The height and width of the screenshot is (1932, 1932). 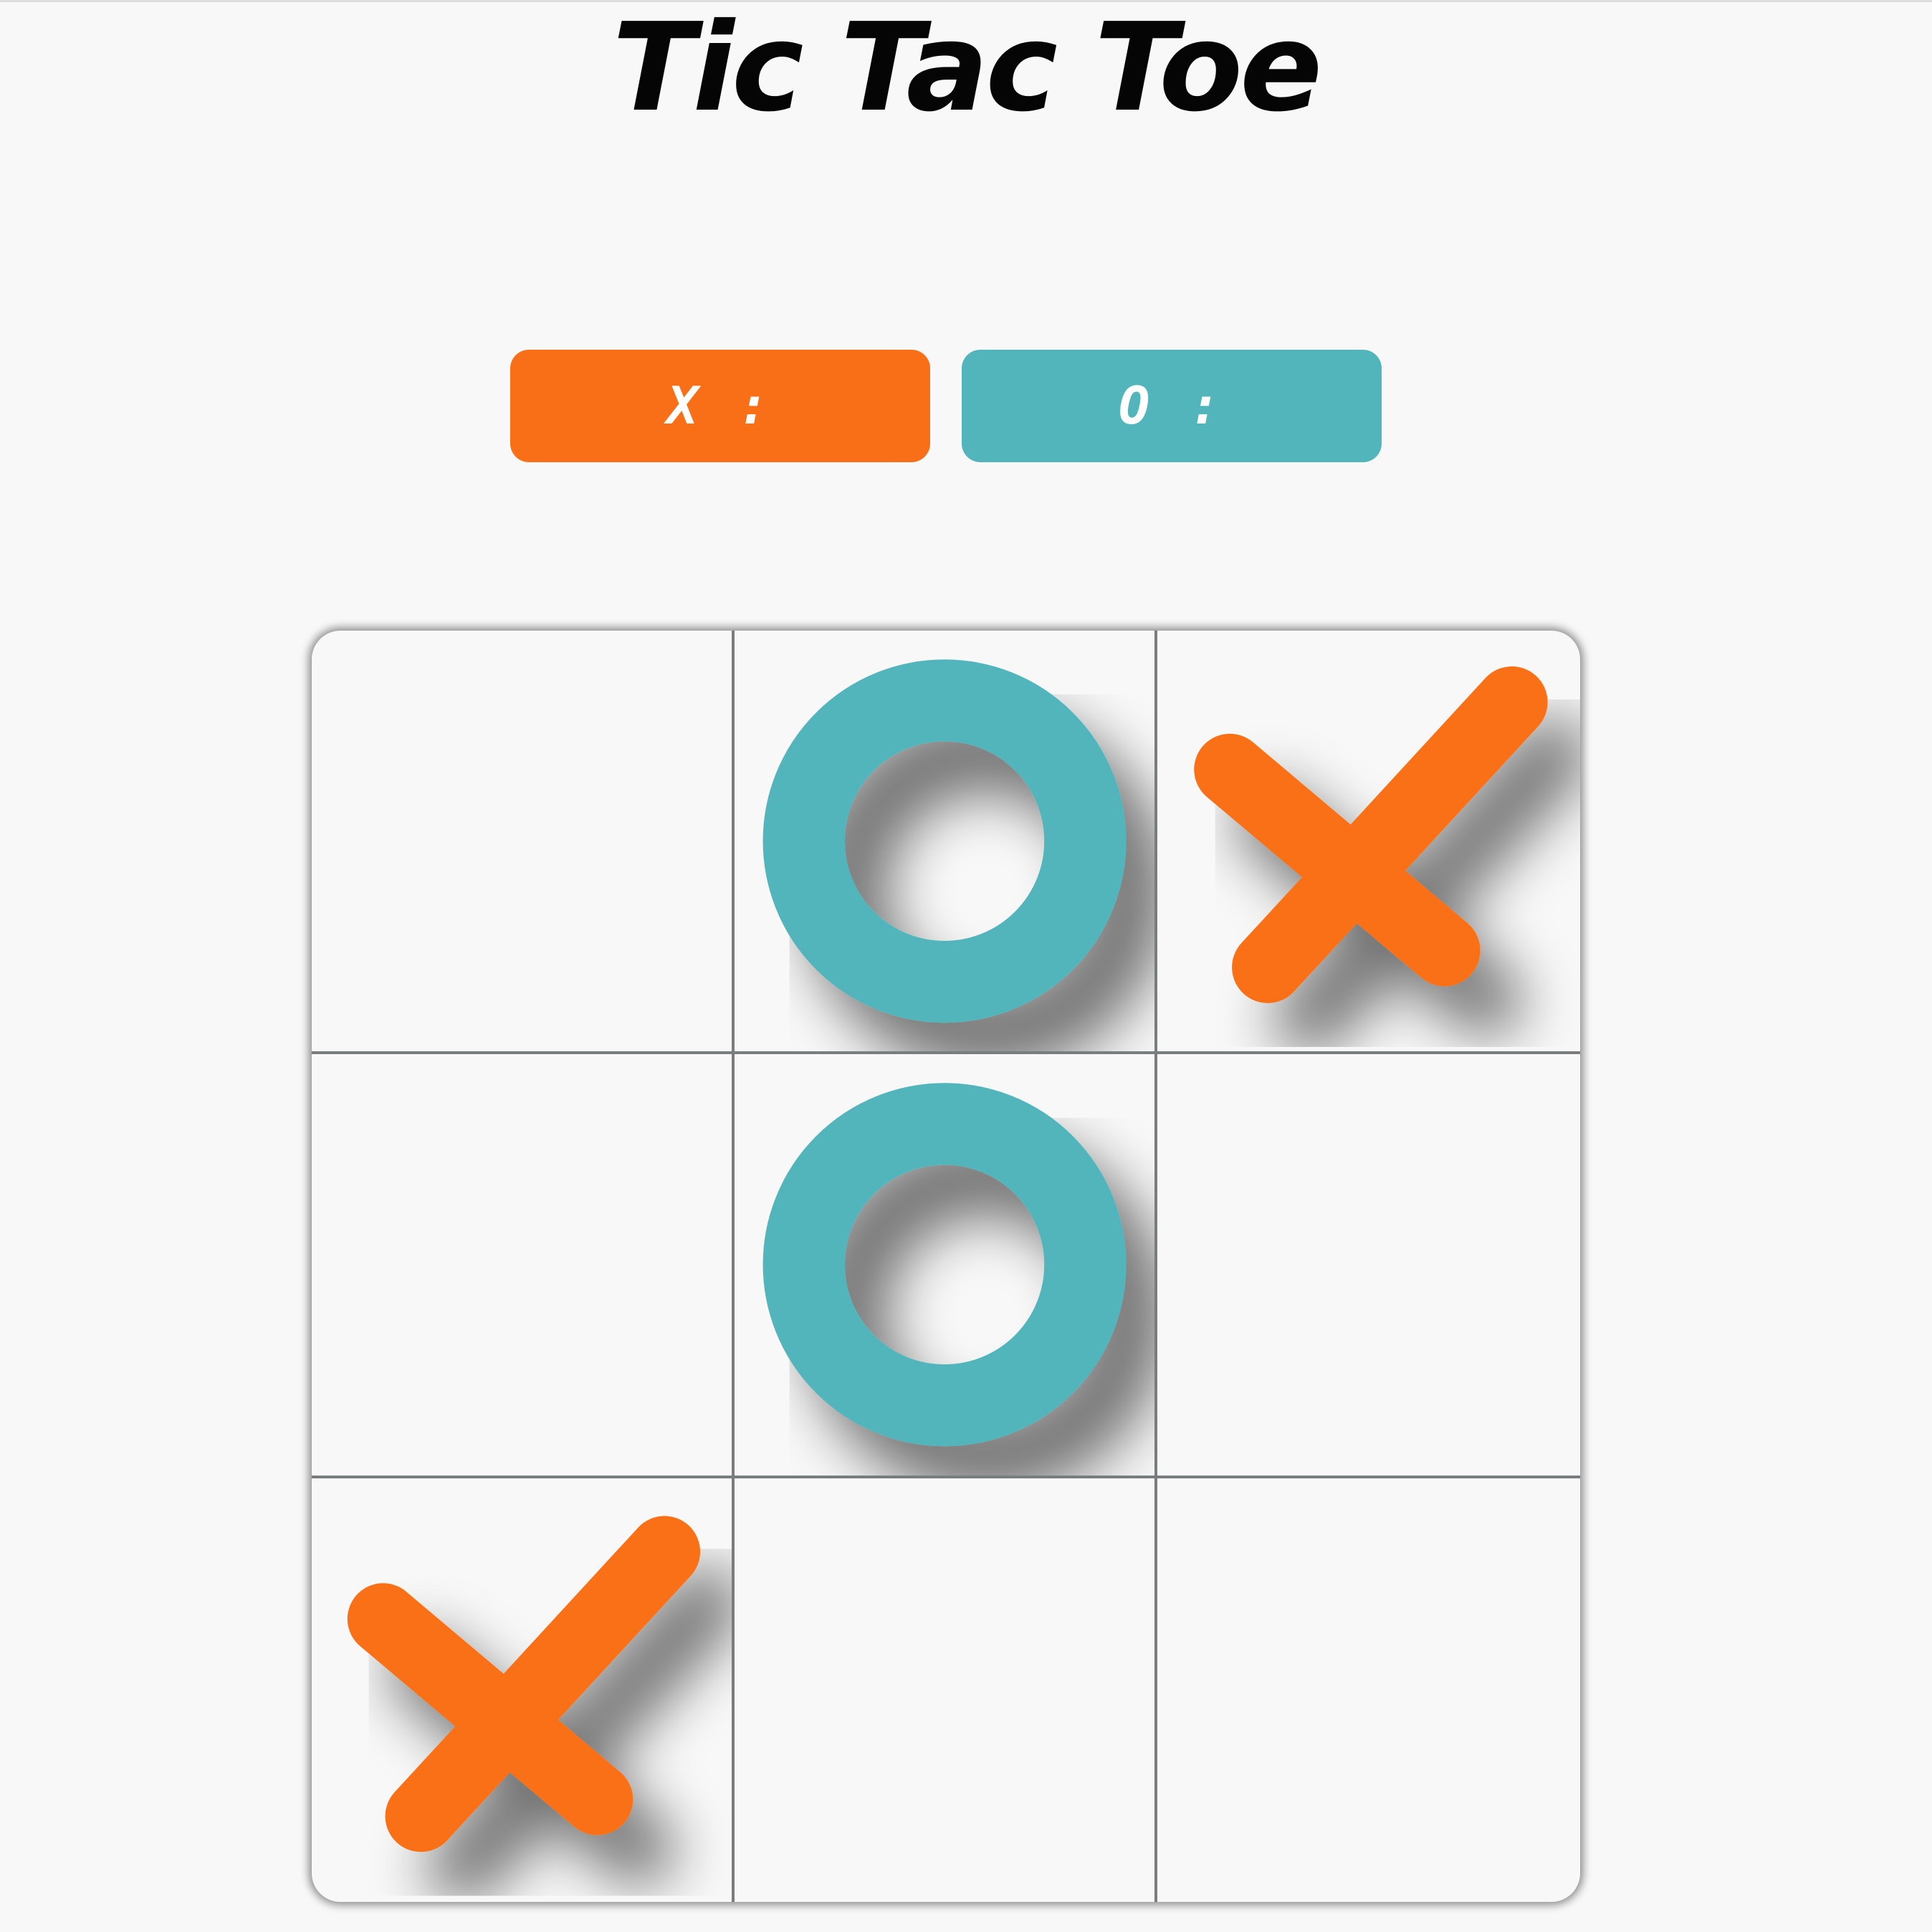 What do you see at coordinates (1172, 406) in the screenshot?
I see `score-o-badge: O :` at bounding box center [1172, 406].